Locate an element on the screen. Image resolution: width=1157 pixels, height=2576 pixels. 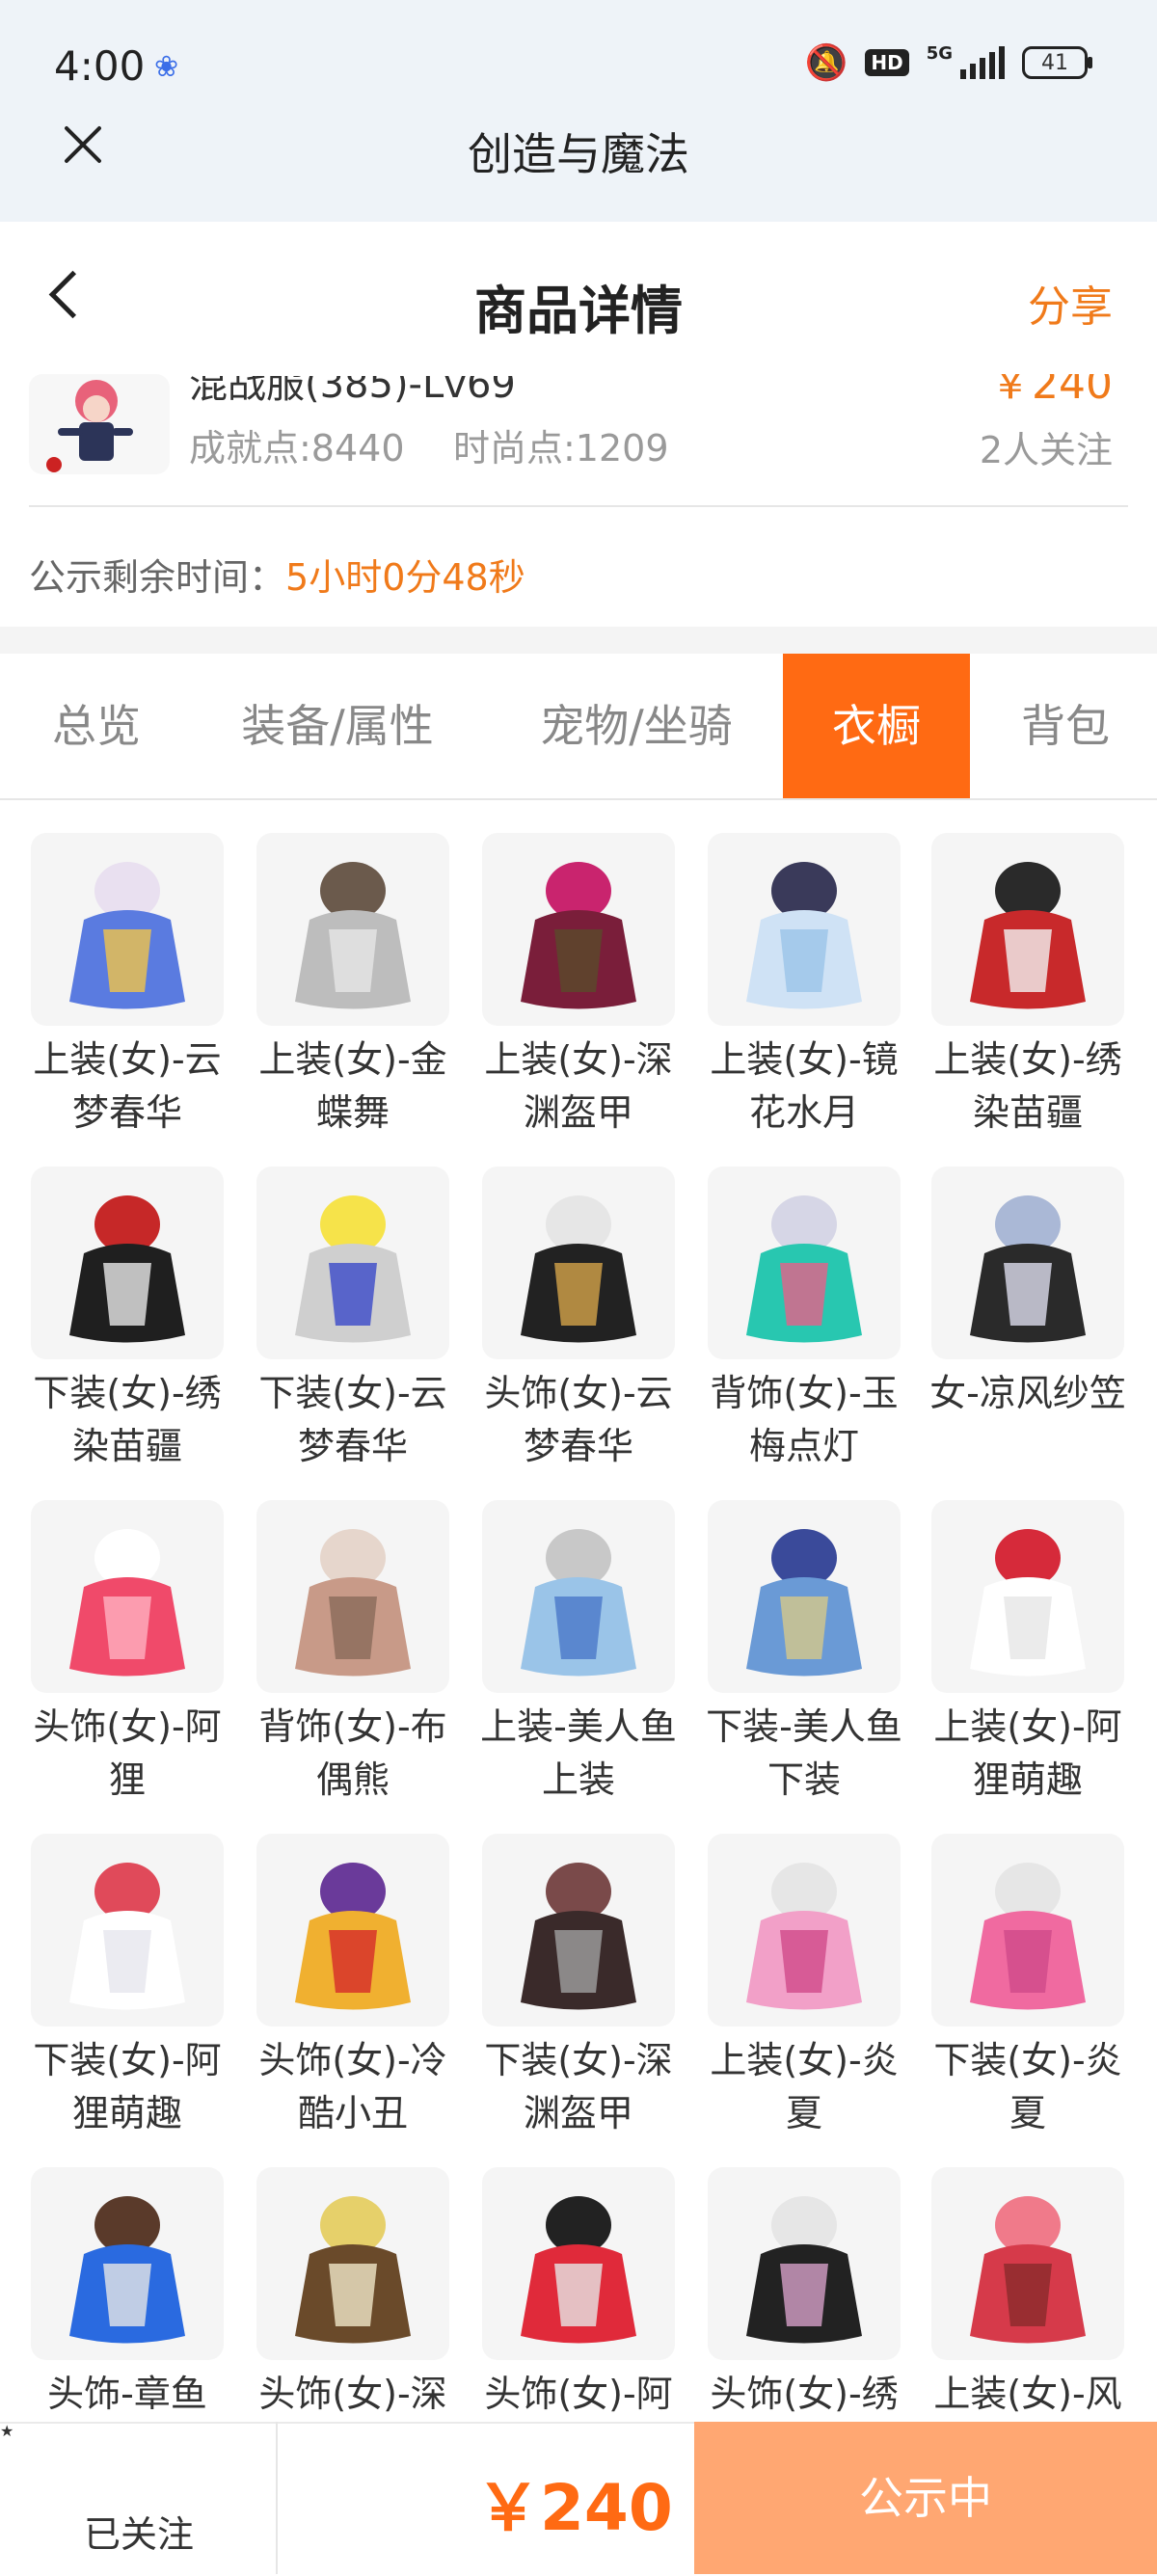
cat-ear-headphones-icon is located at coordinates (578, 2264).